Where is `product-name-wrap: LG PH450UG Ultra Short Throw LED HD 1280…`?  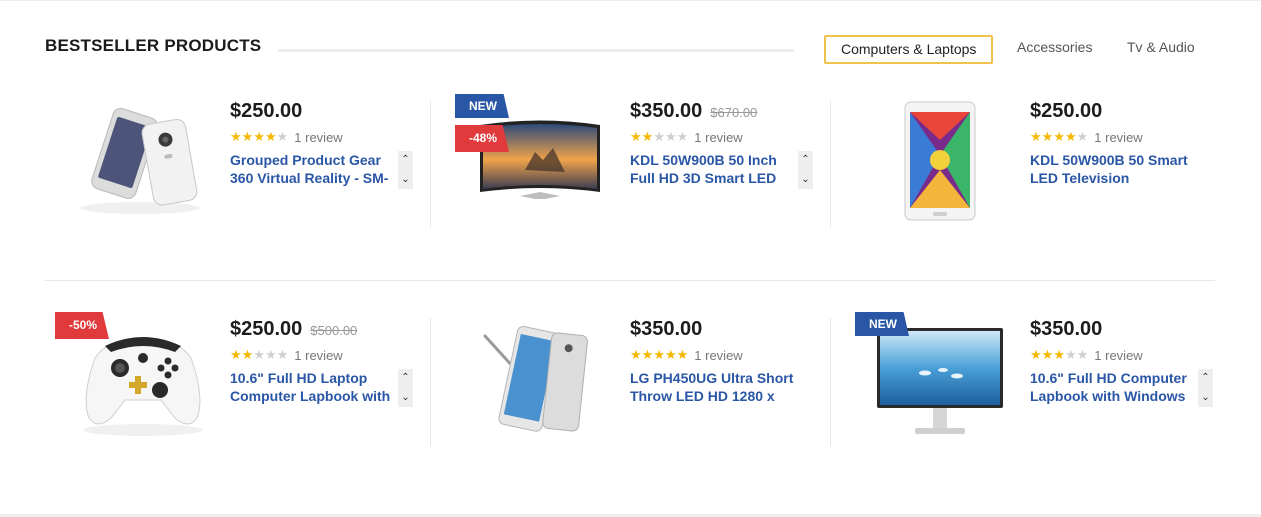 product-name-wrap: LG PH450UG Ultra Short Throw LED HD 1280… is located at coordinates (721, 388).